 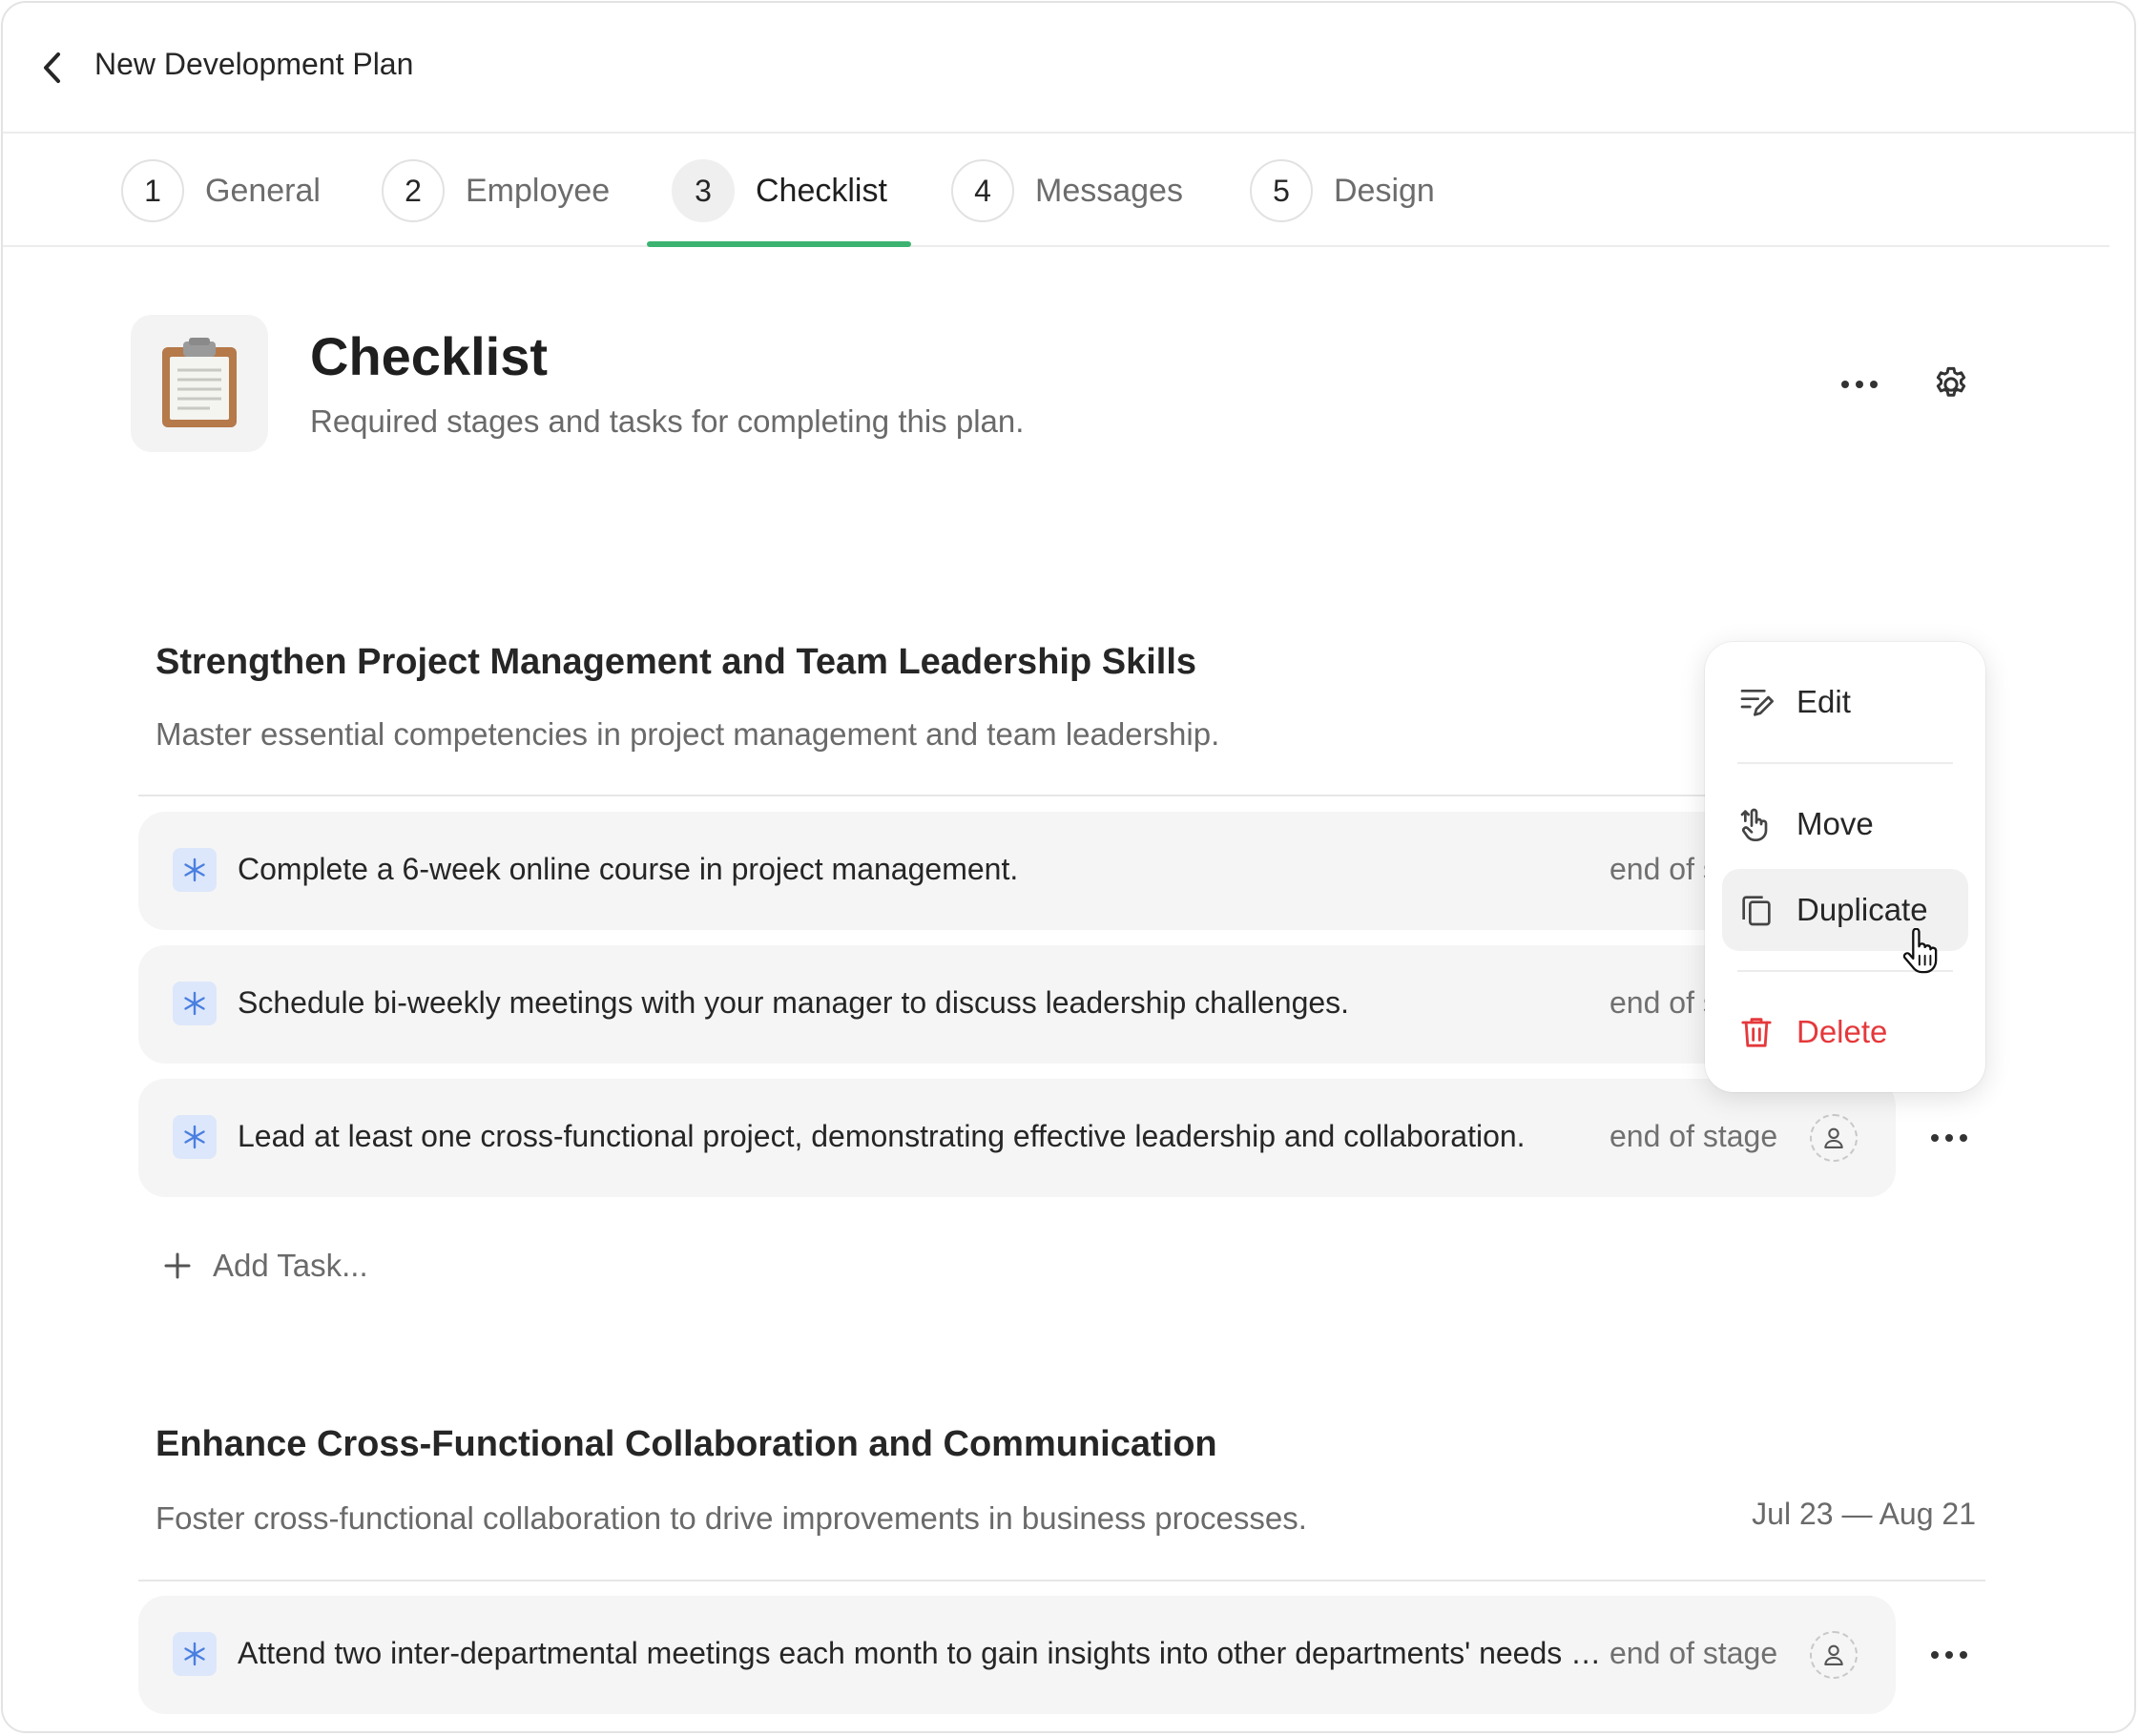 I want to click on checklist-more-button, so click(x=1859, y=384).